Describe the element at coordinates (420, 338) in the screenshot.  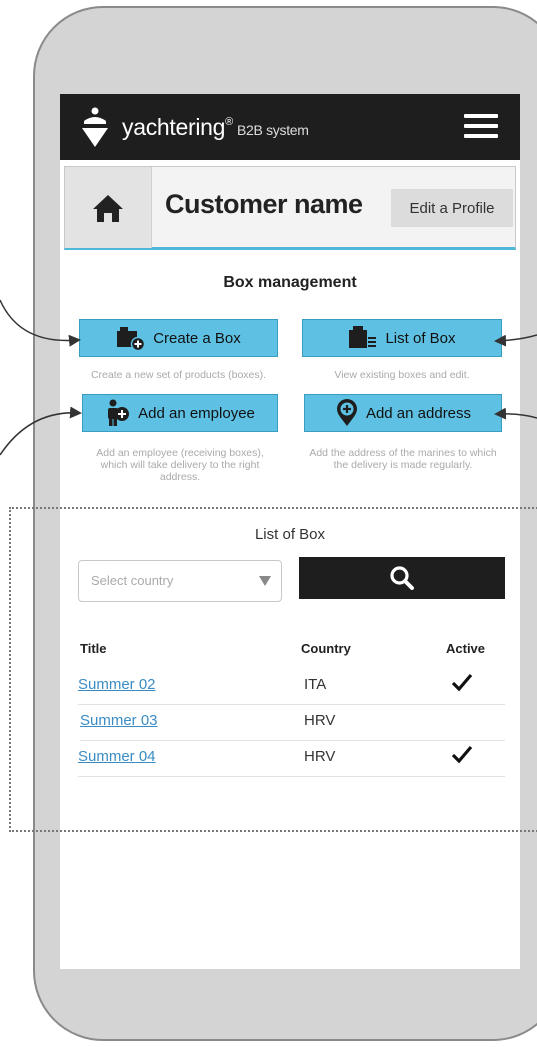
I see `list-of-box-label: List of Box` at that location.